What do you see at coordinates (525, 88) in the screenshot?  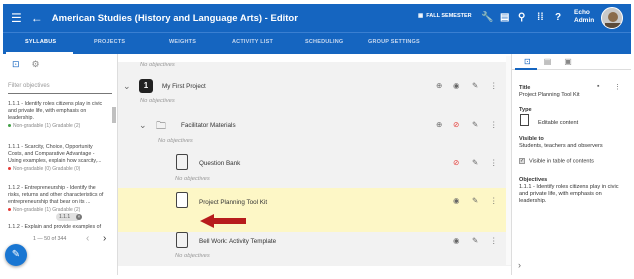 I see `title-label: Title` at bounding box center [525, 88].